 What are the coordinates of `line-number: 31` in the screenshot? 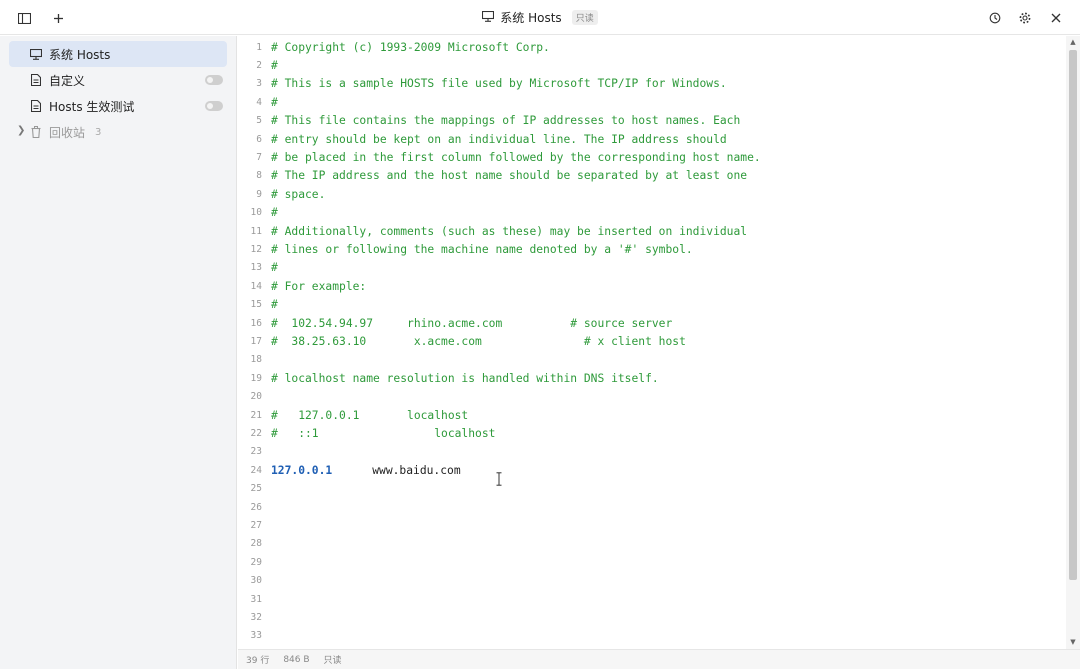 It's located at (256, 599).